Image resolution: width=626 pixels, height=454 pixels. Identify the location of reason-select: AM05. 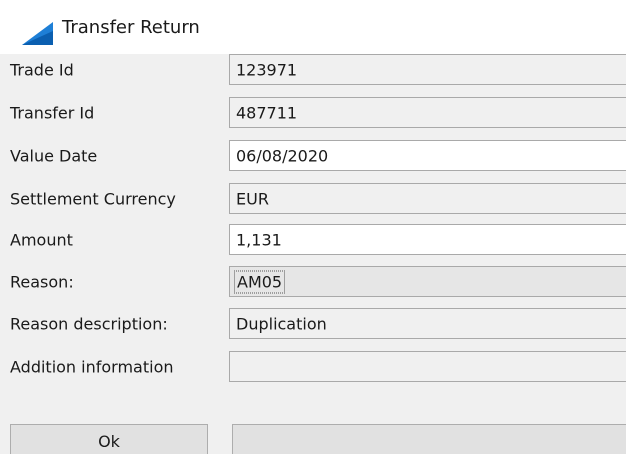
(427, 281).